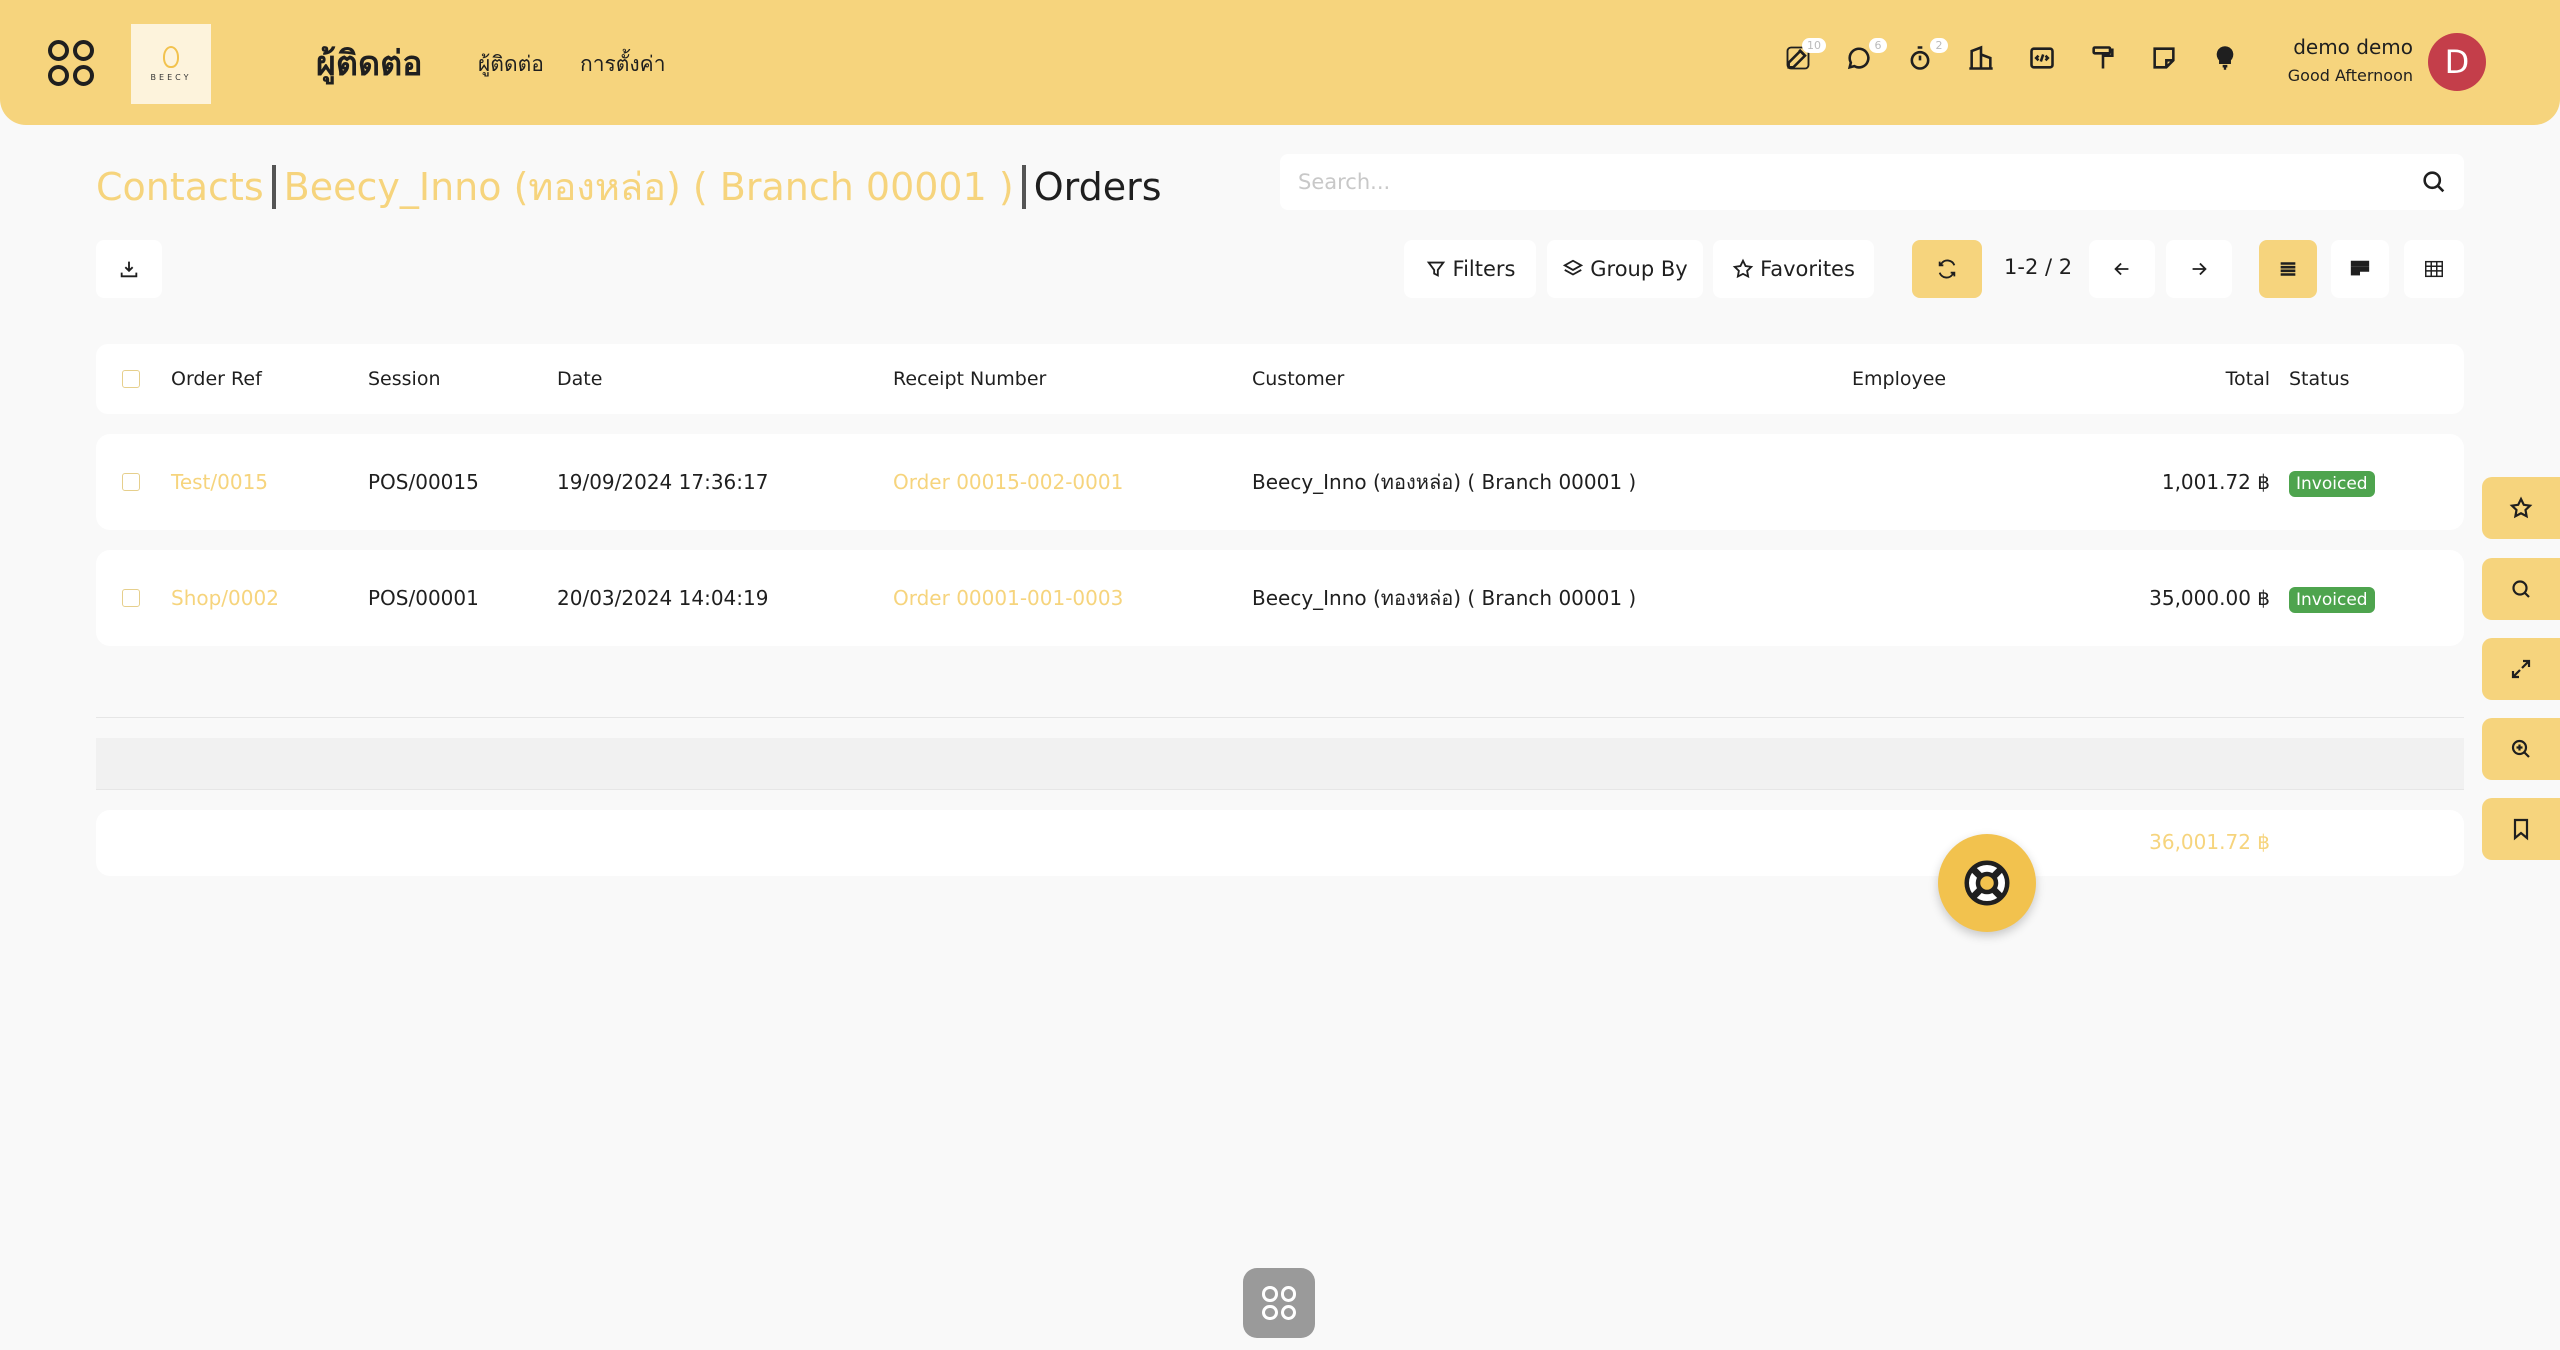  I want to click on bookmark-icon, so click(2521, 829).